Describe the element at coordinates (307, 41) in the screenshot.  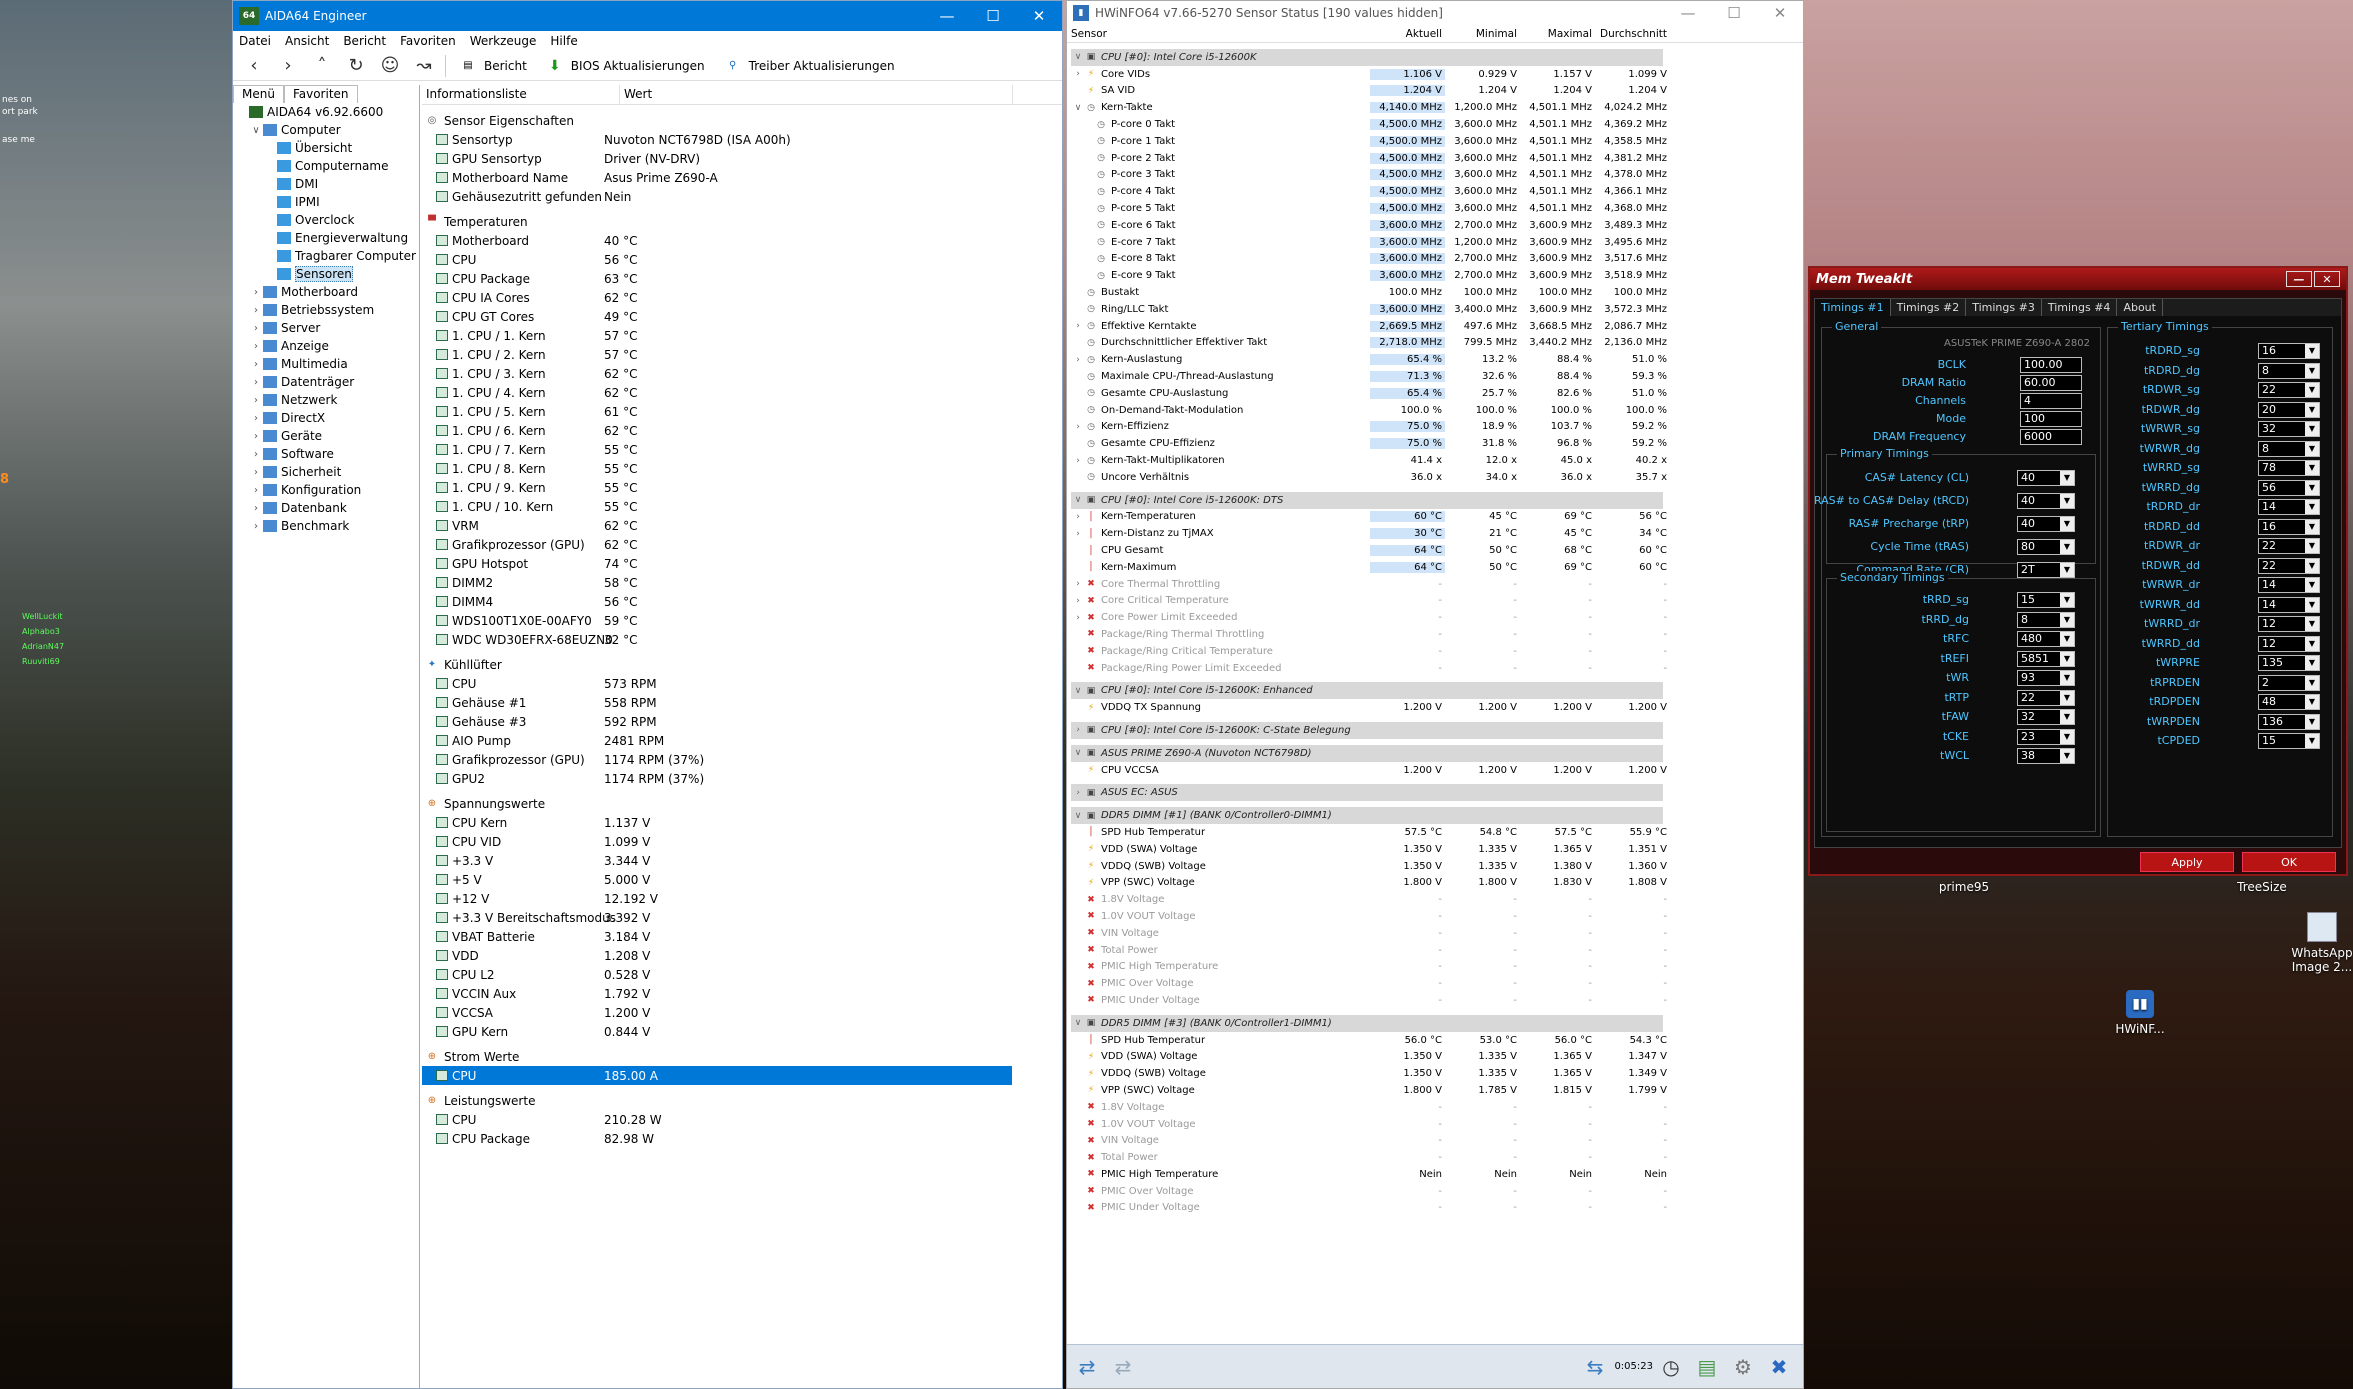
I see `menu-ansicht: Ansicht` at that location.